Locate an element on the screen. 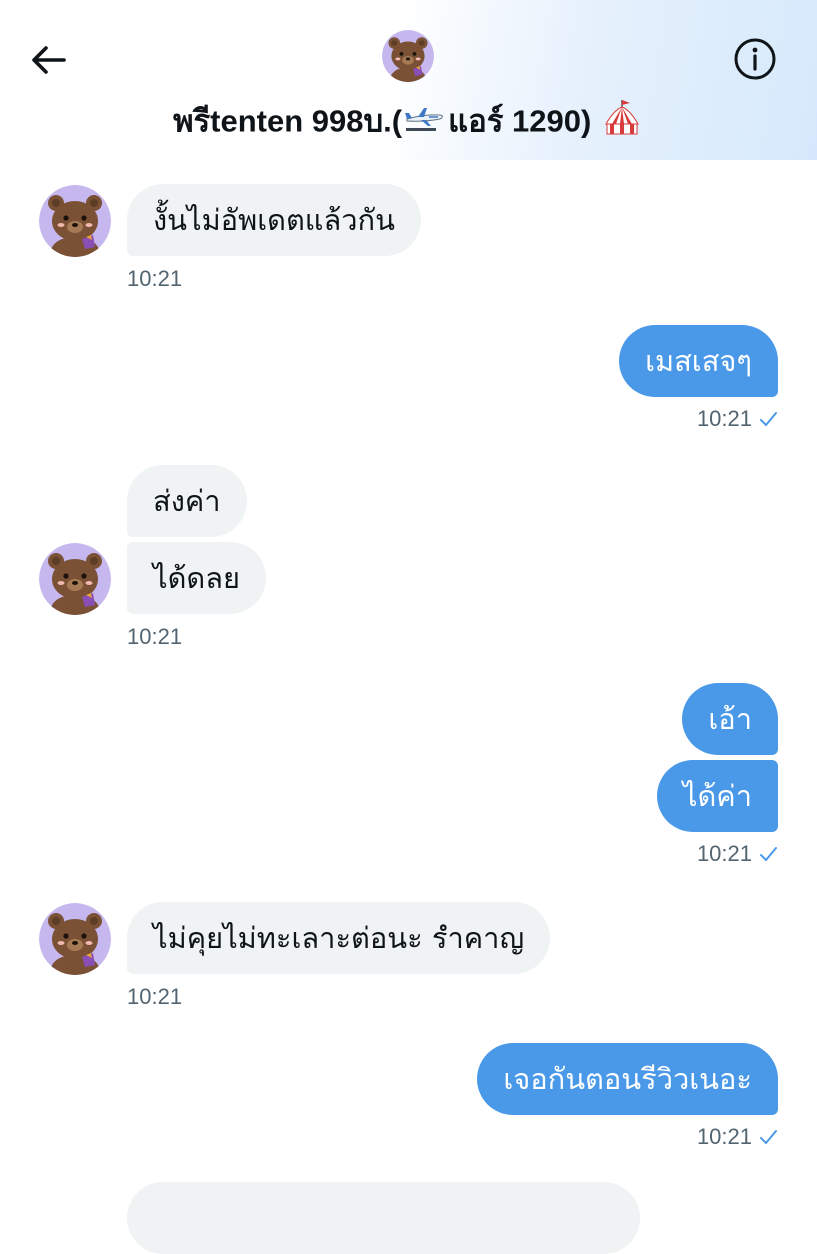 The image size is (817, 1254). incoming-message-bubble: งั้นไม่อัพเดตแล้วกัน is located at coordinates (274, 220).